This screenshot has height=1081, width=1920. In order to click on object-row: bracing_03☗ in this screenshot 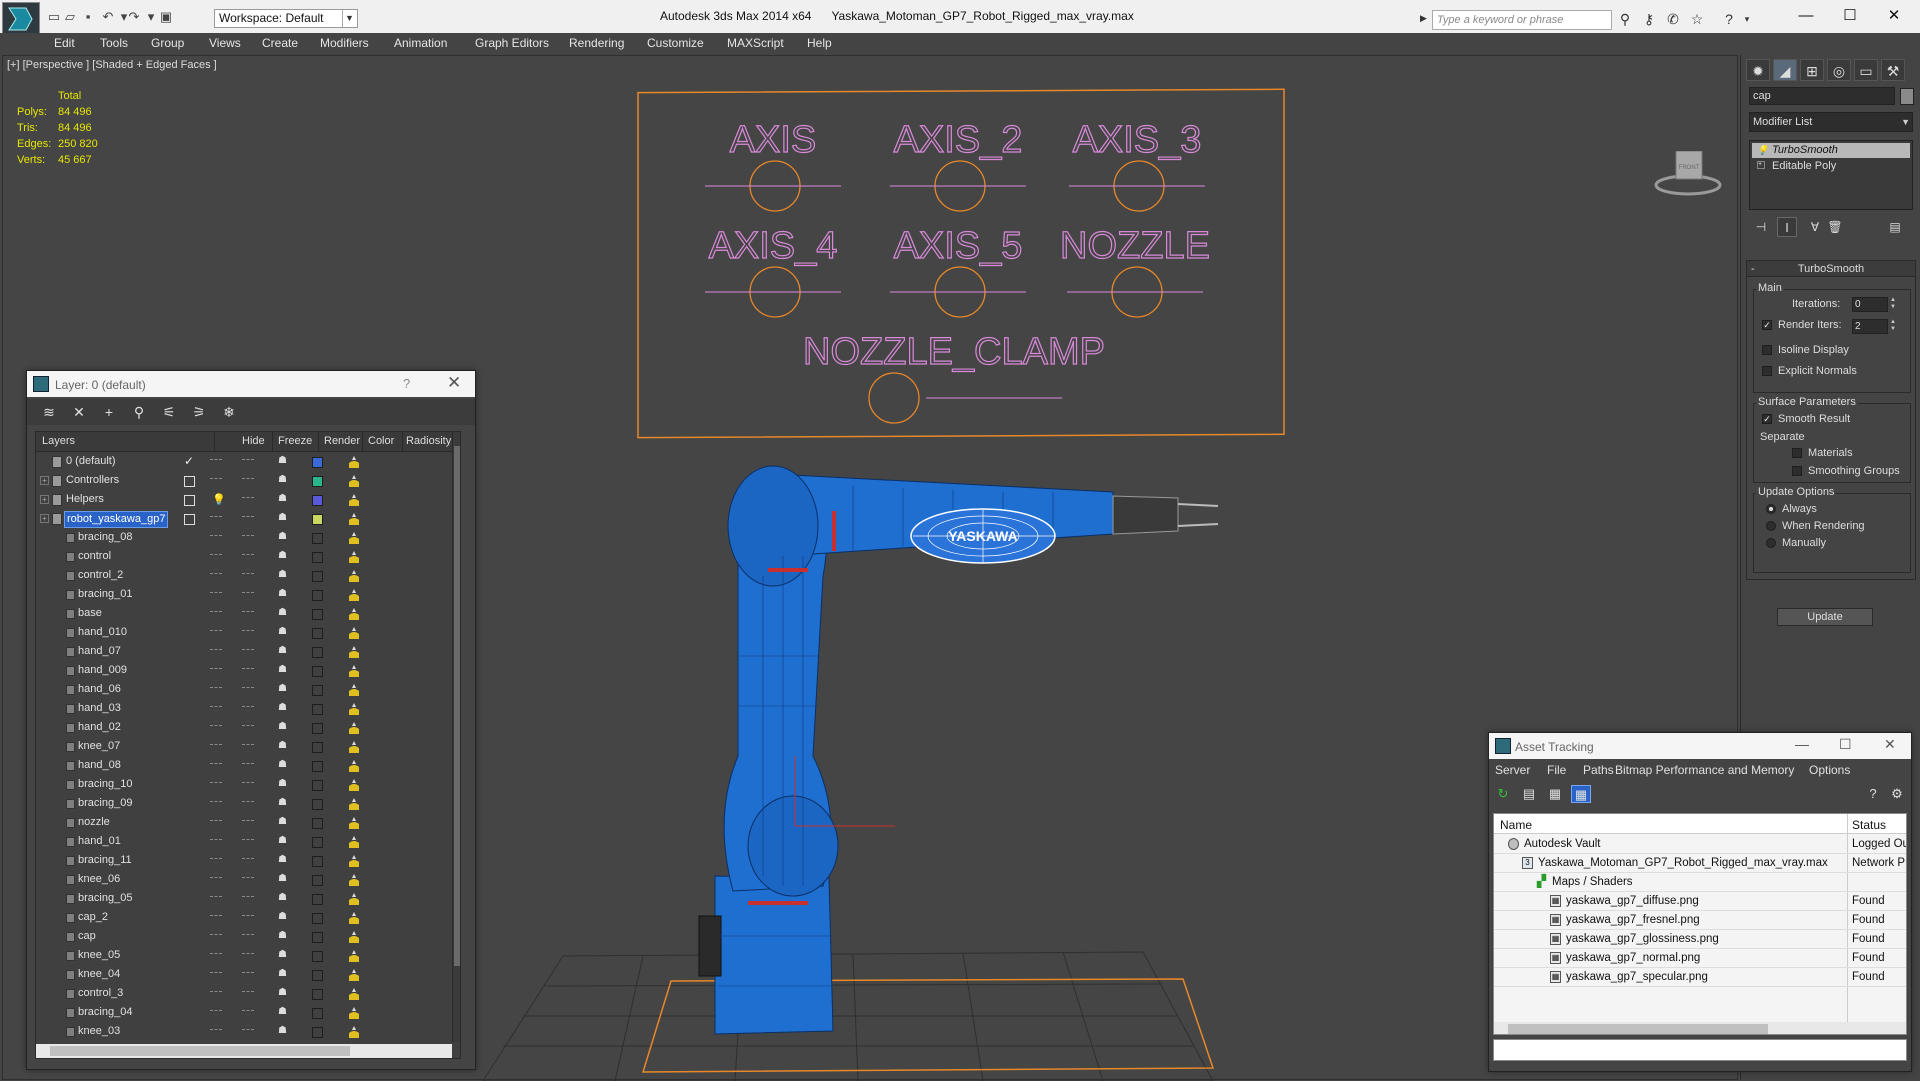, I will do `click(244, 1042)`.